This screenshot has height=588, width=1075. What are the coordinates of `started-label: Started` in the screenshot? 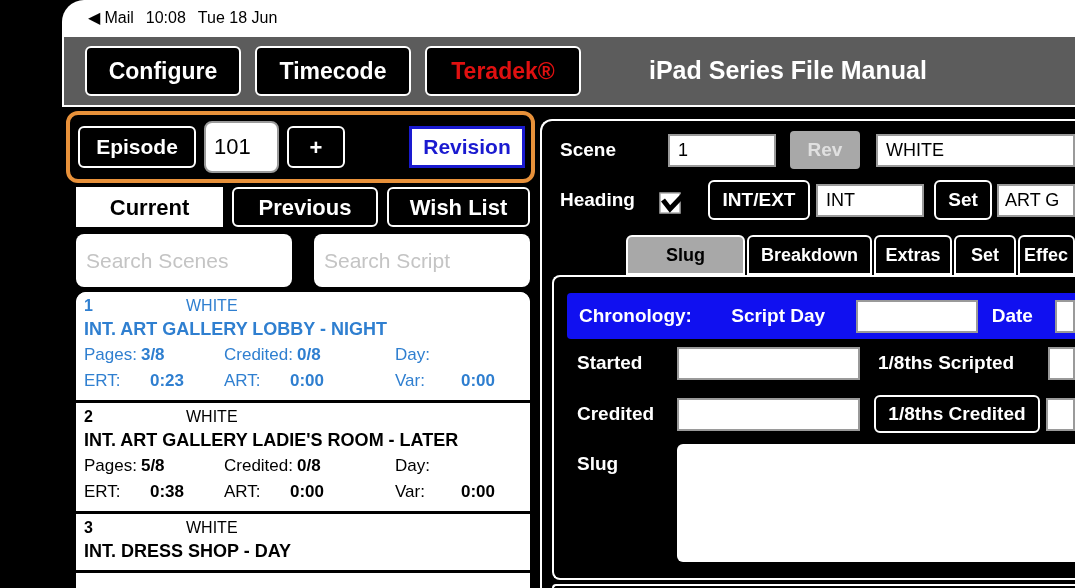 It's located at (610, 362).